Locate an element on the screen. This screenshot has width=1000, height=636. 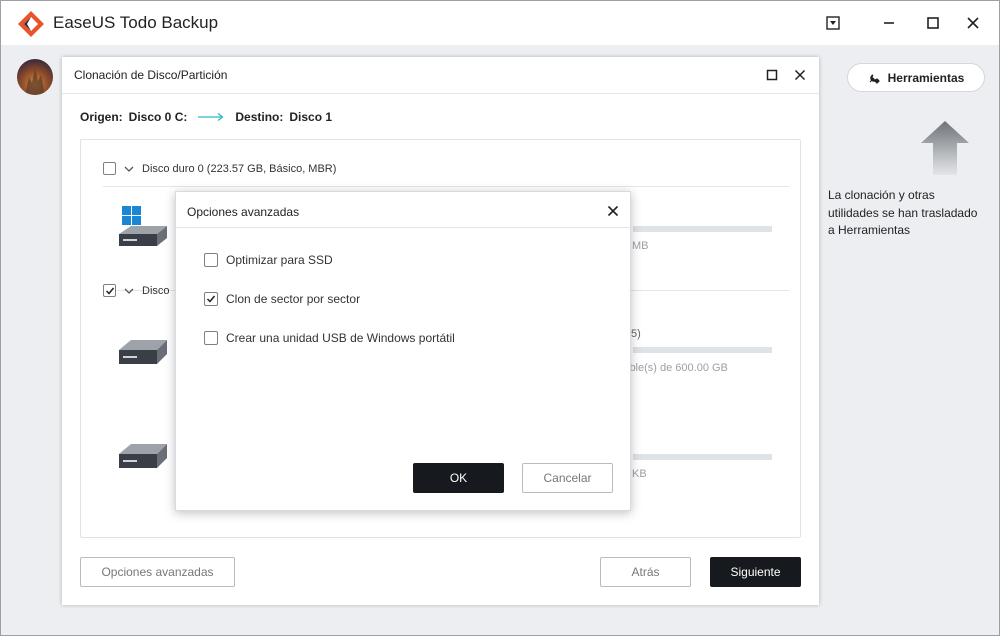
disk-1-checkbox is located at coordinates (109, 290).